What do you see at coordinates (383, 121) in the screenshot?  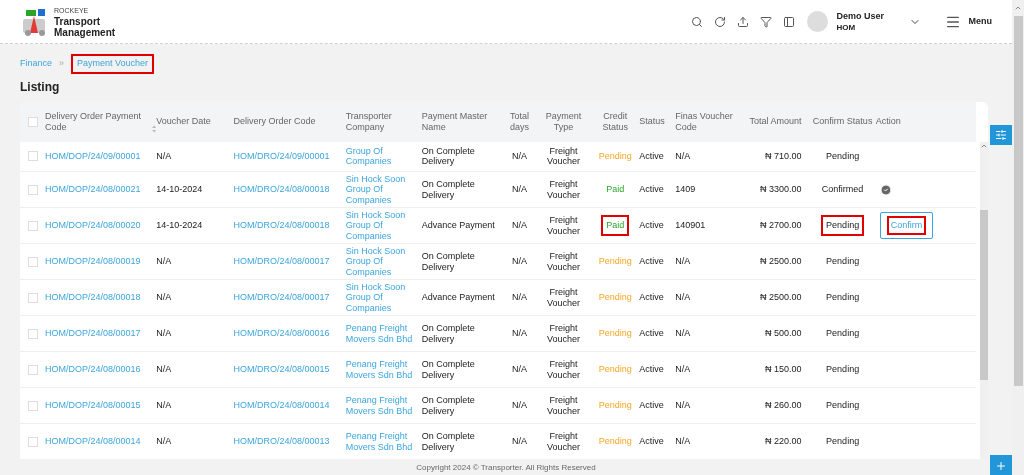 I see `column-header: Transporter Company` at bounding box center [383, 121].